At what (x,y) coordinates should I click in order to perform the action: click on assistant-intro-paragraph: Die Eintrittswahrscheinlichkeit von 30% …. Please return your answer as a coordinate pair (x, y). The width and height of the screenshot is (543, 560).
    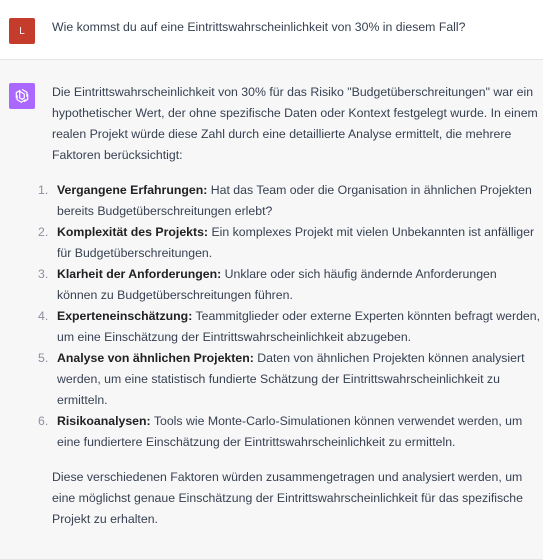
    Looking at the image, I should click on (295, 123).